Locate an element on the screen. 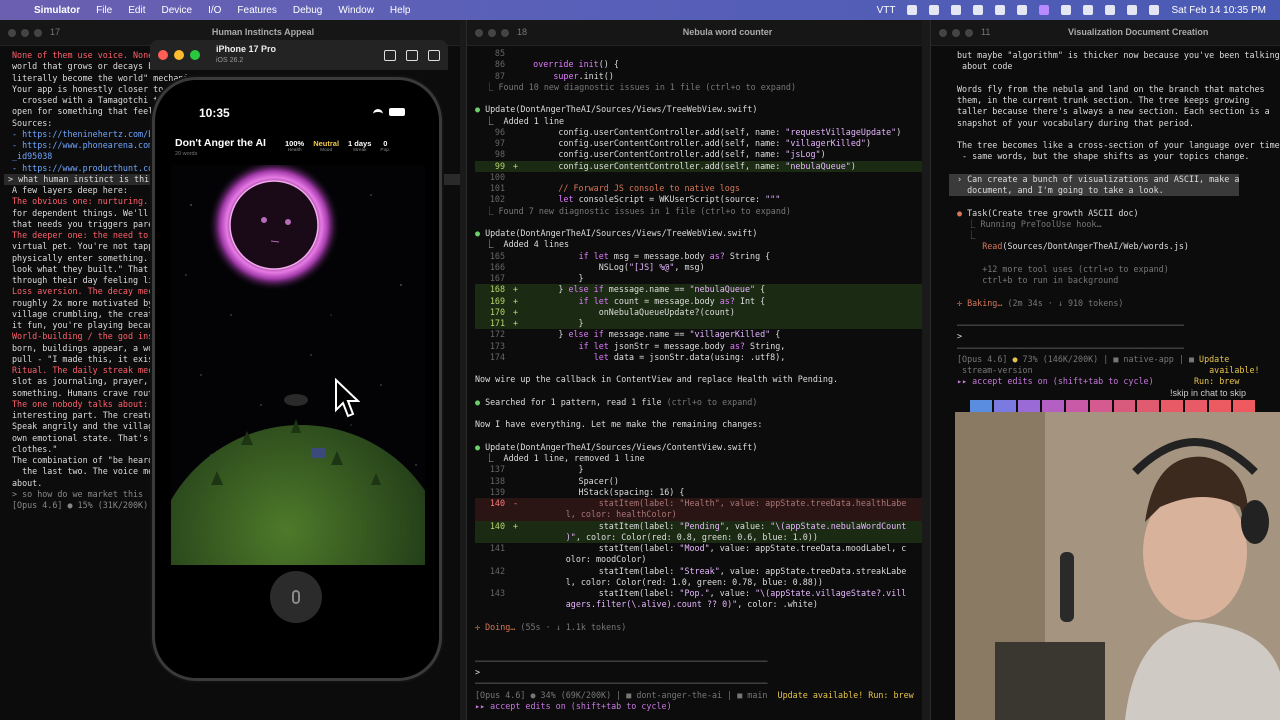  microphone-button is located at coordinates (296, 597).